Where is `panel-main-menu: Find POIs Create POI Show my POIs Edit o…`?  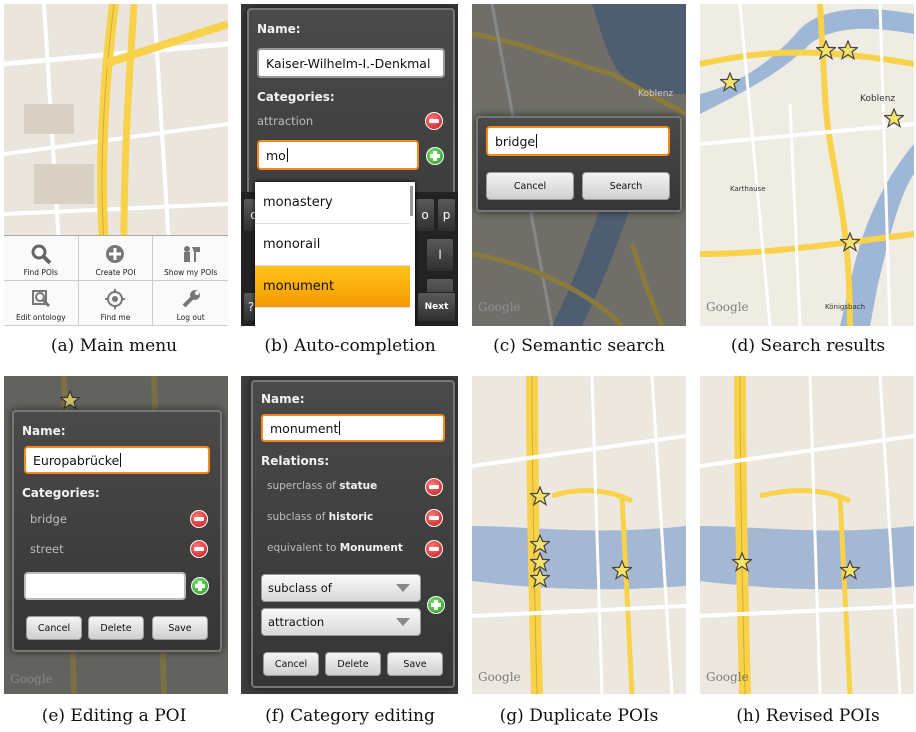
panel-main-menu: Find POIs Create POI Show my POIs Edit o… is located at coordinates (116, 165).